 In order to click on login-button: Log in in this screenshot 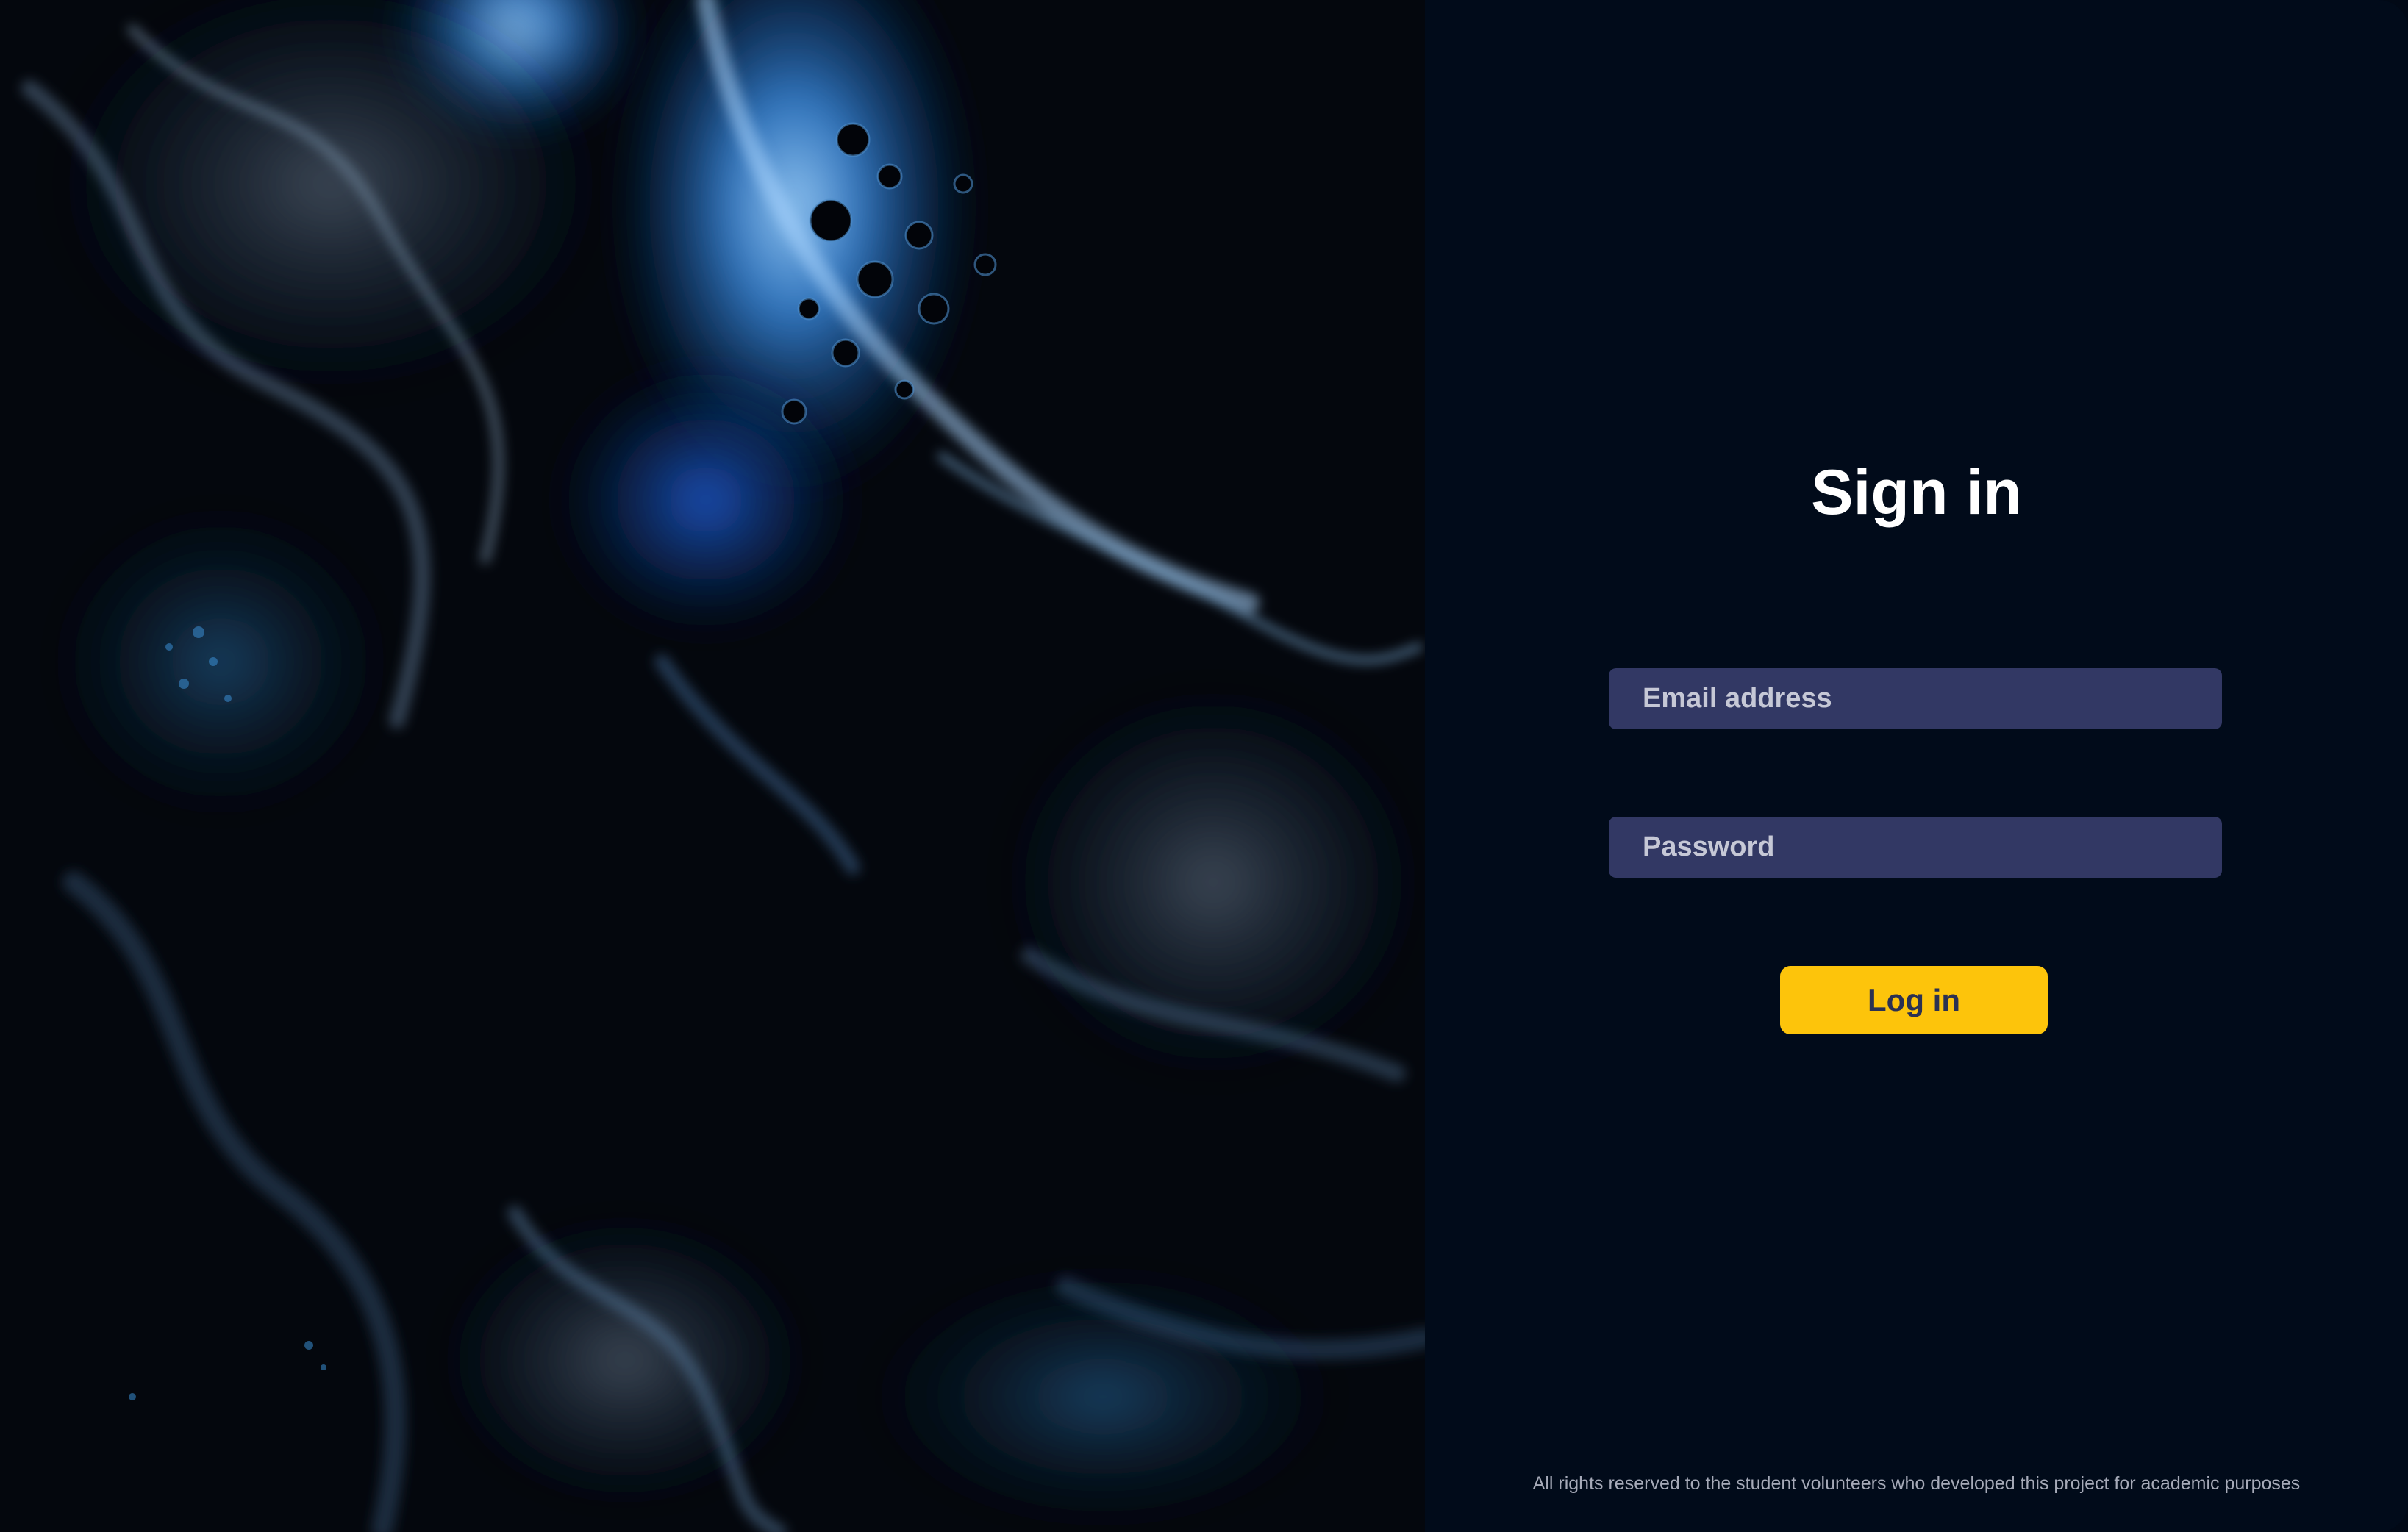, I will do `click(1914, 1000)`.